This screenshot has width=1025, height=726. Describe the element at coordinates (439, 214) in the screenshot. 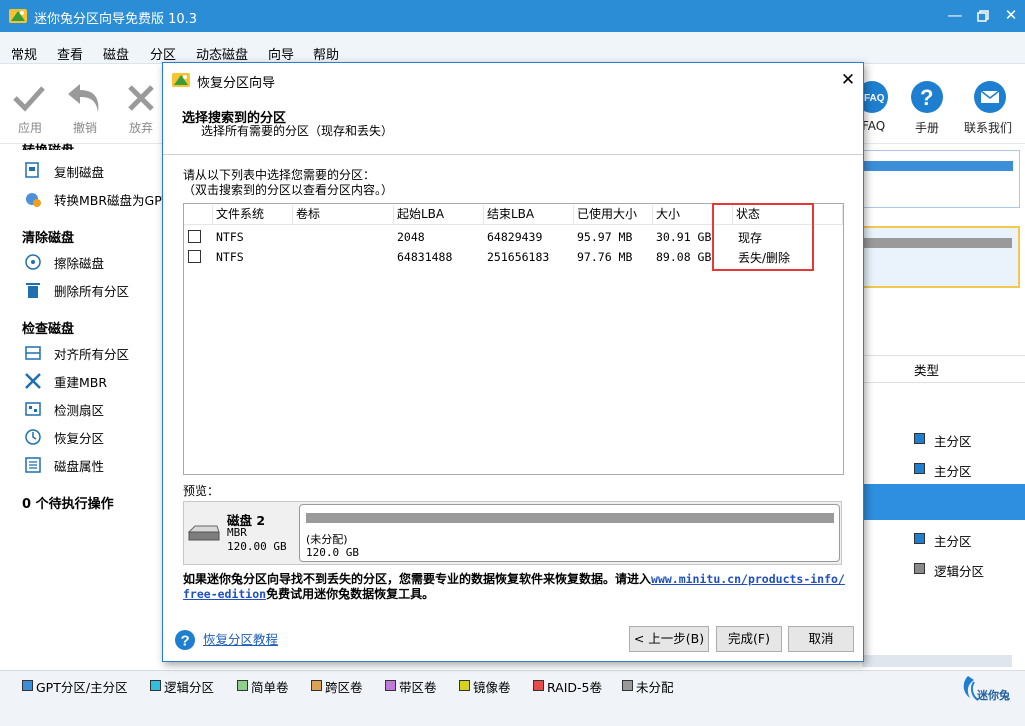

I see `col-start-lba: 起始LBA` at that location.